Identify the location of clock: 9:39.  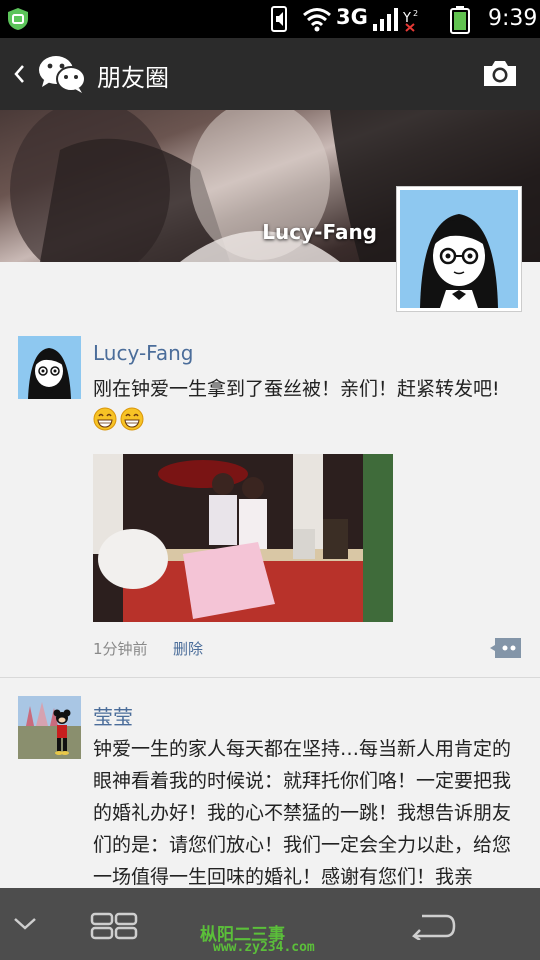
(513, 18).